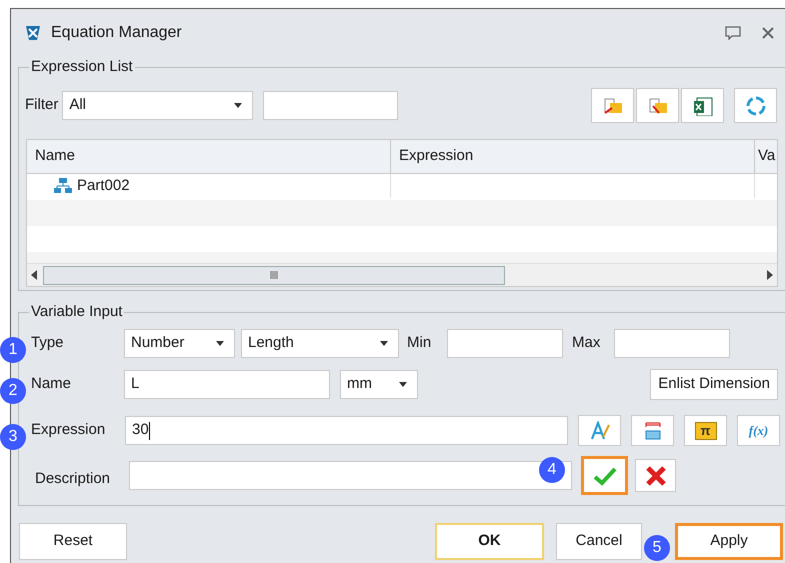 This screenshot has width=785, height=563. I want to click on column-header: Name, so click(209, 156).